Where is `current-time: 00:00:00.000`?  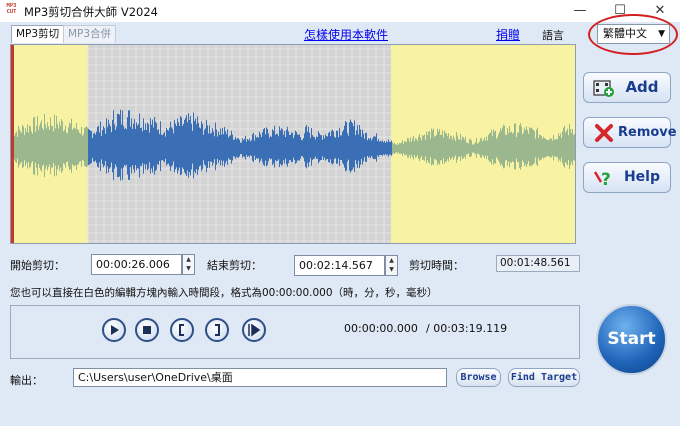 current-time: 00:00:00.000 is located at coordinates (381, 328).